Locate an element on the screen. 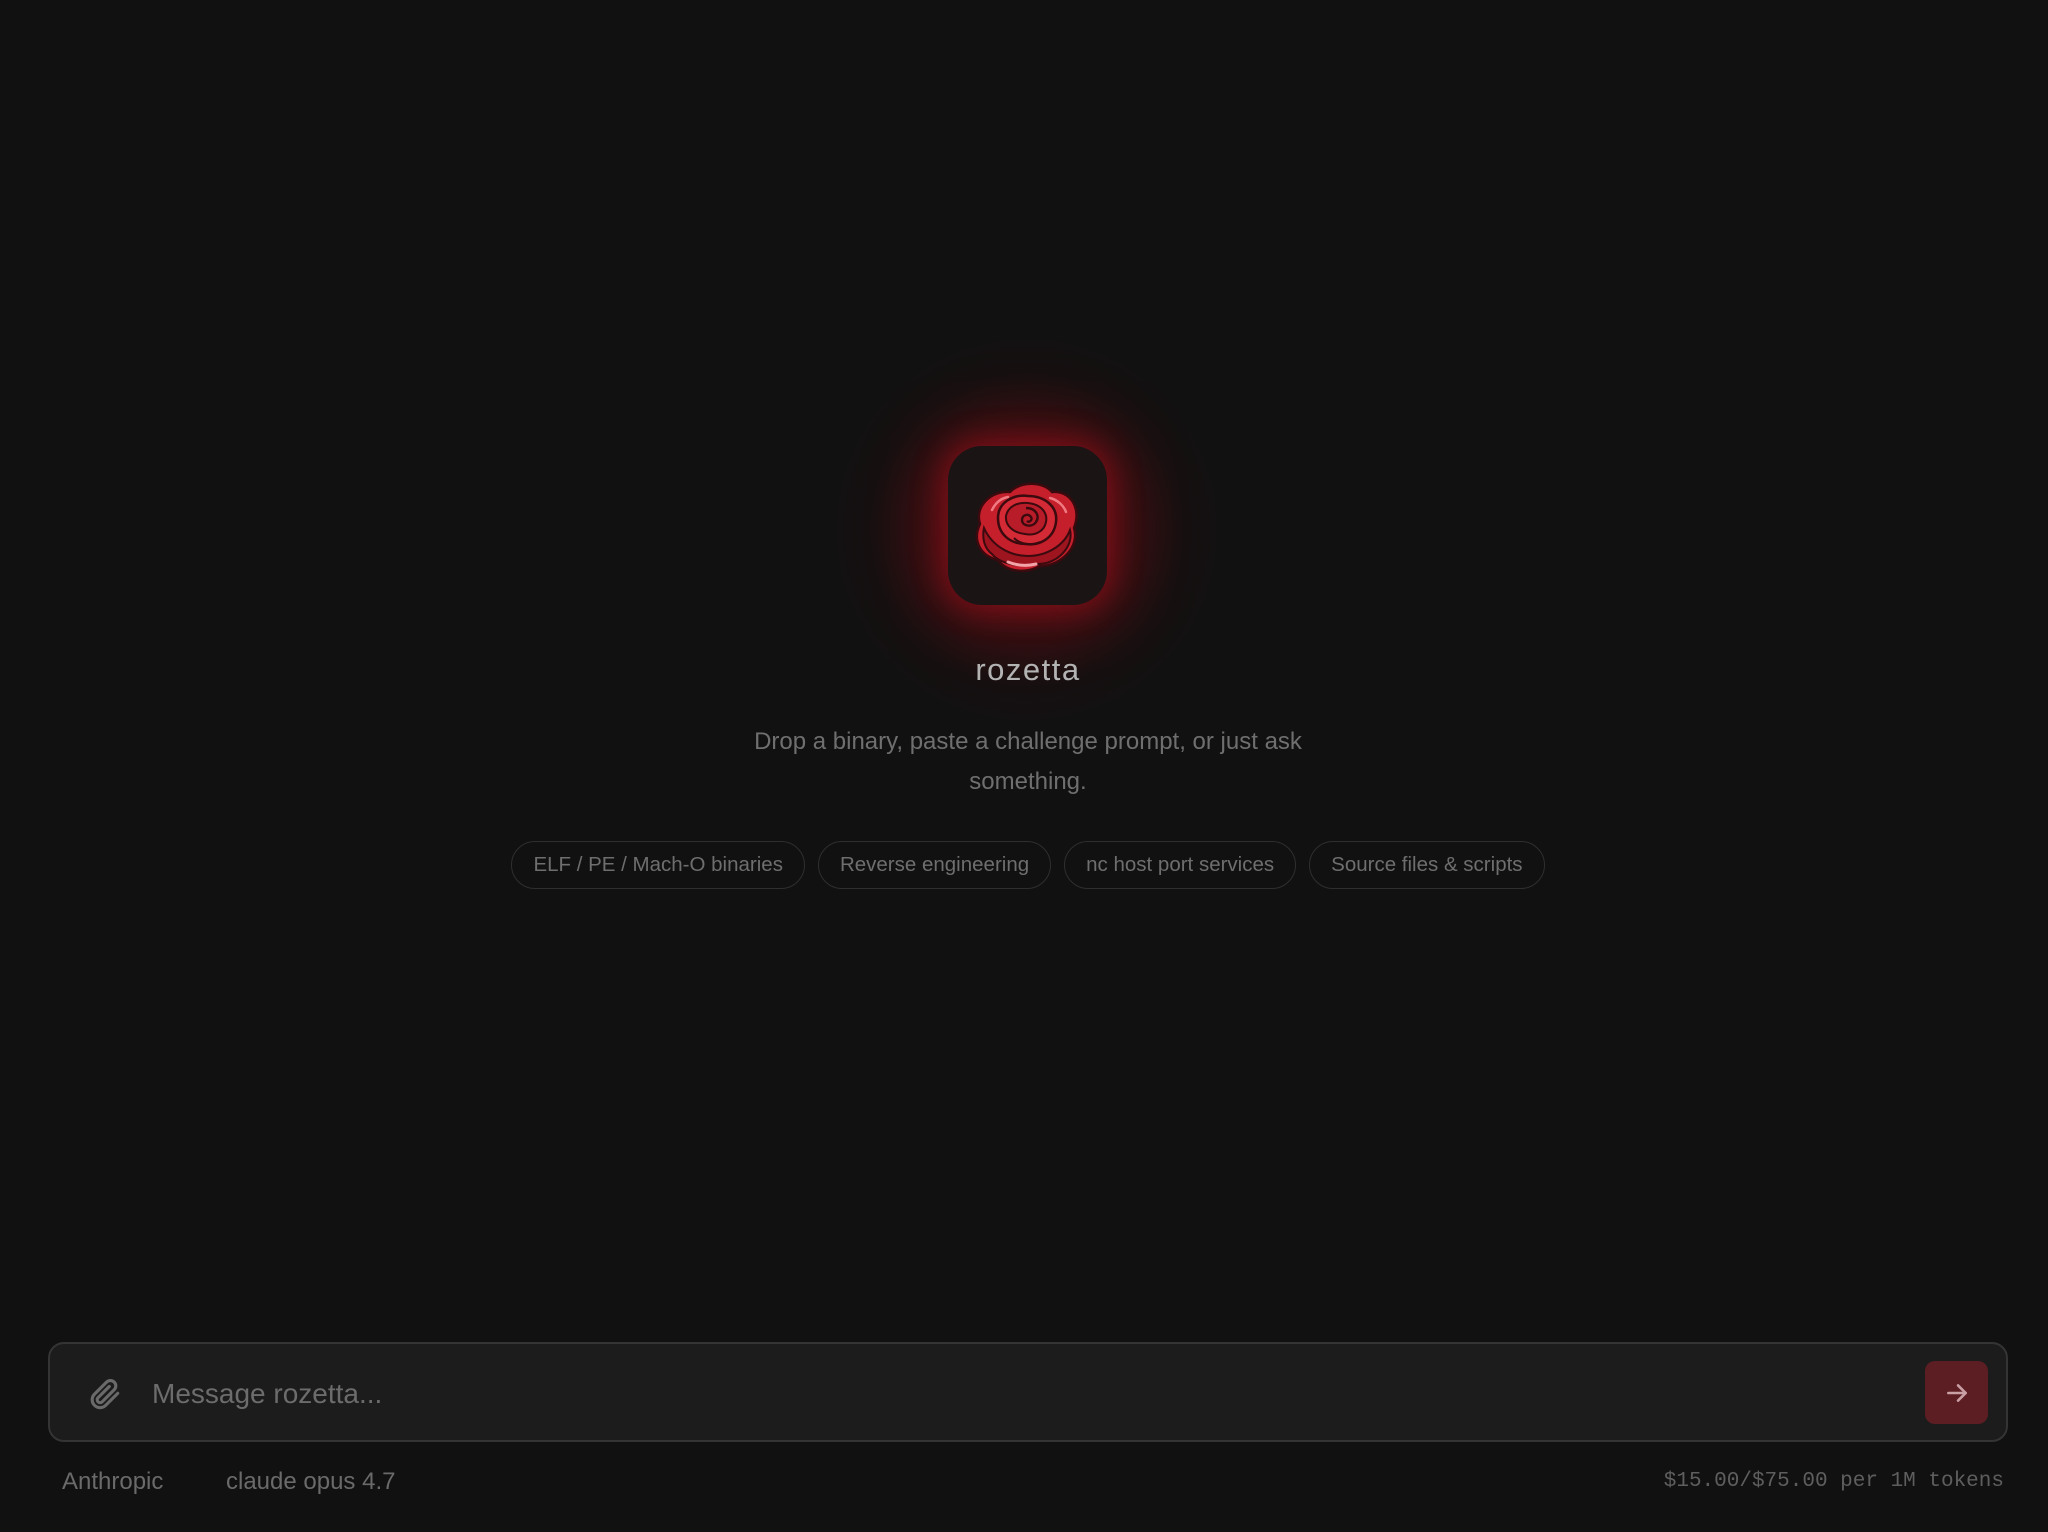 The height and width of the screenshot is (1532, 2048). provider-selector: Anthropic is located at coordinates (112, 1482).